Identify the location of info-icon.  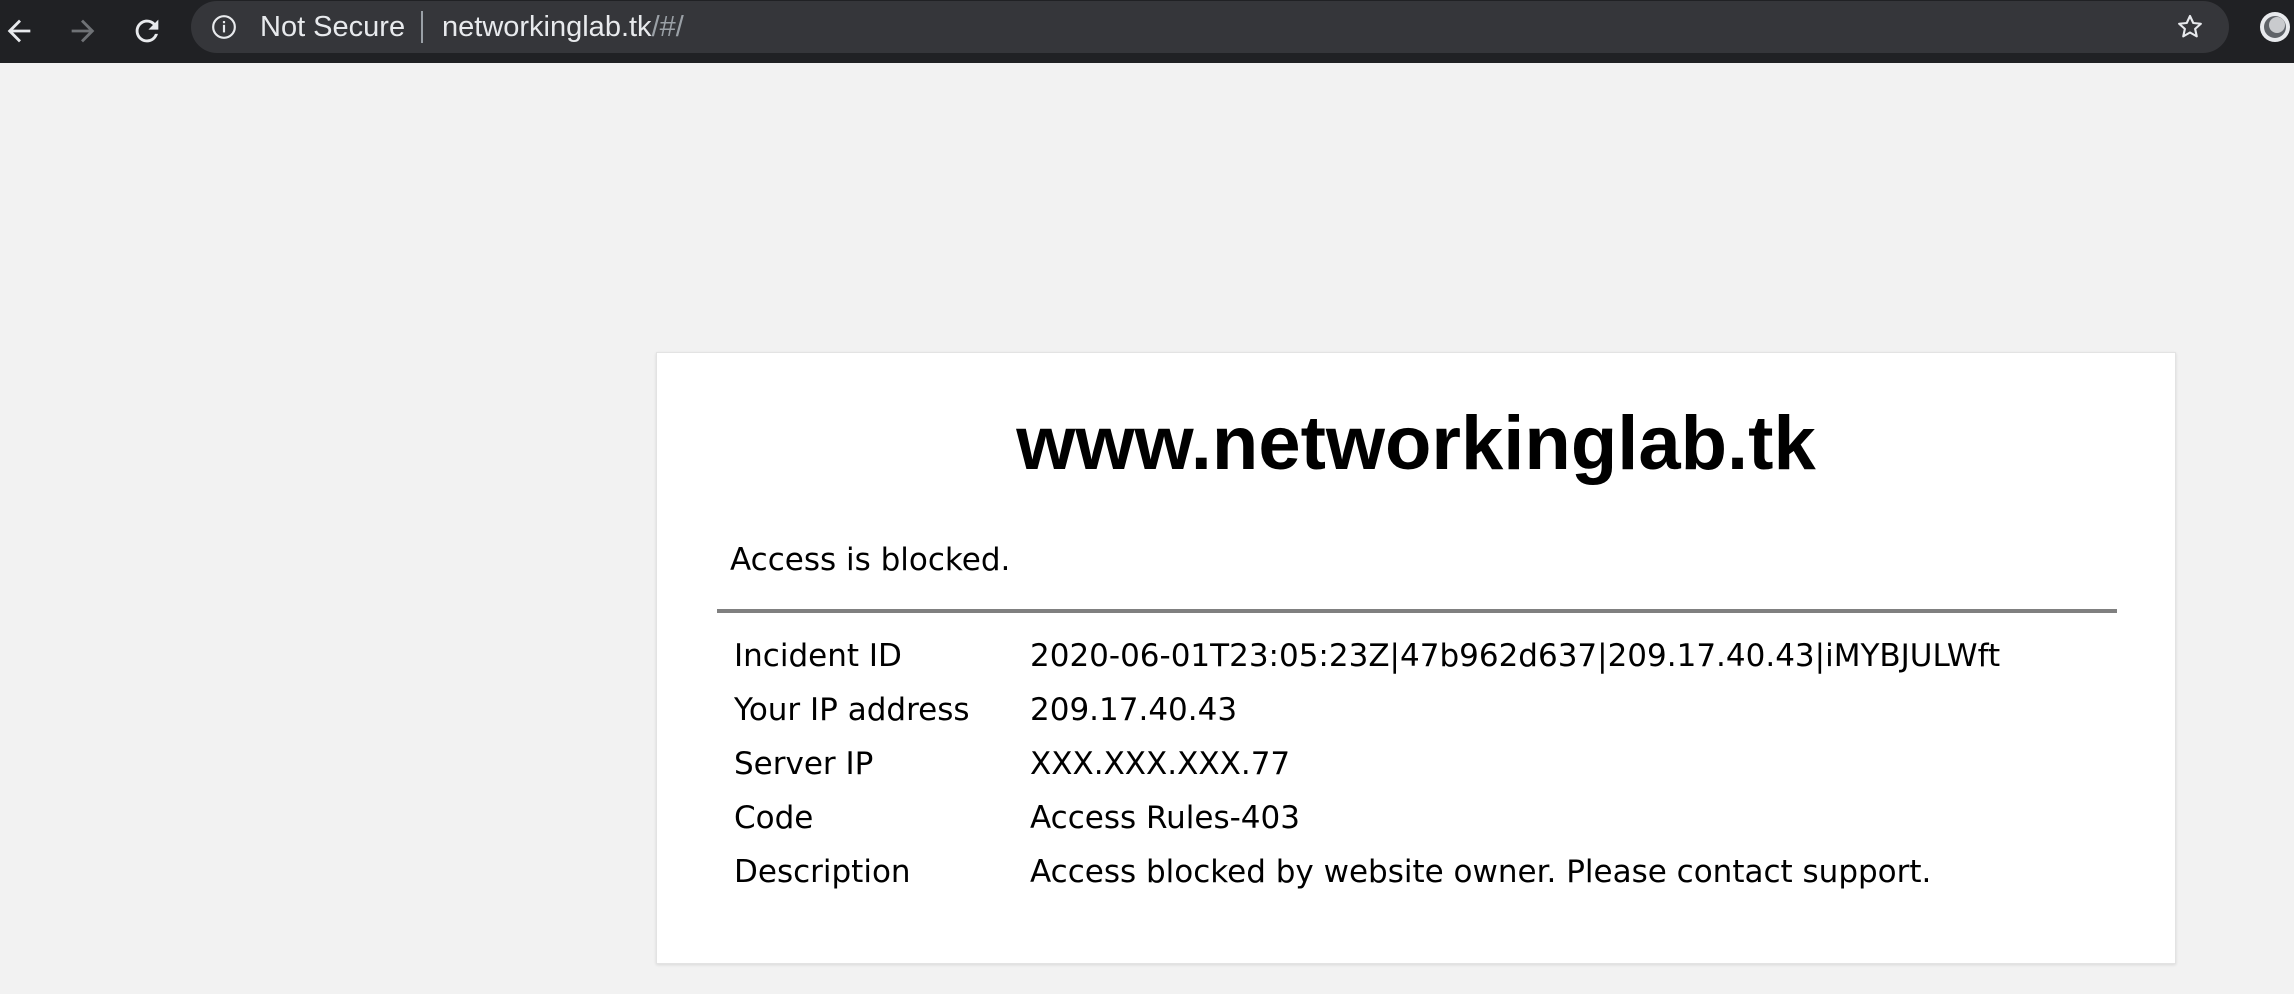
(224, 27).